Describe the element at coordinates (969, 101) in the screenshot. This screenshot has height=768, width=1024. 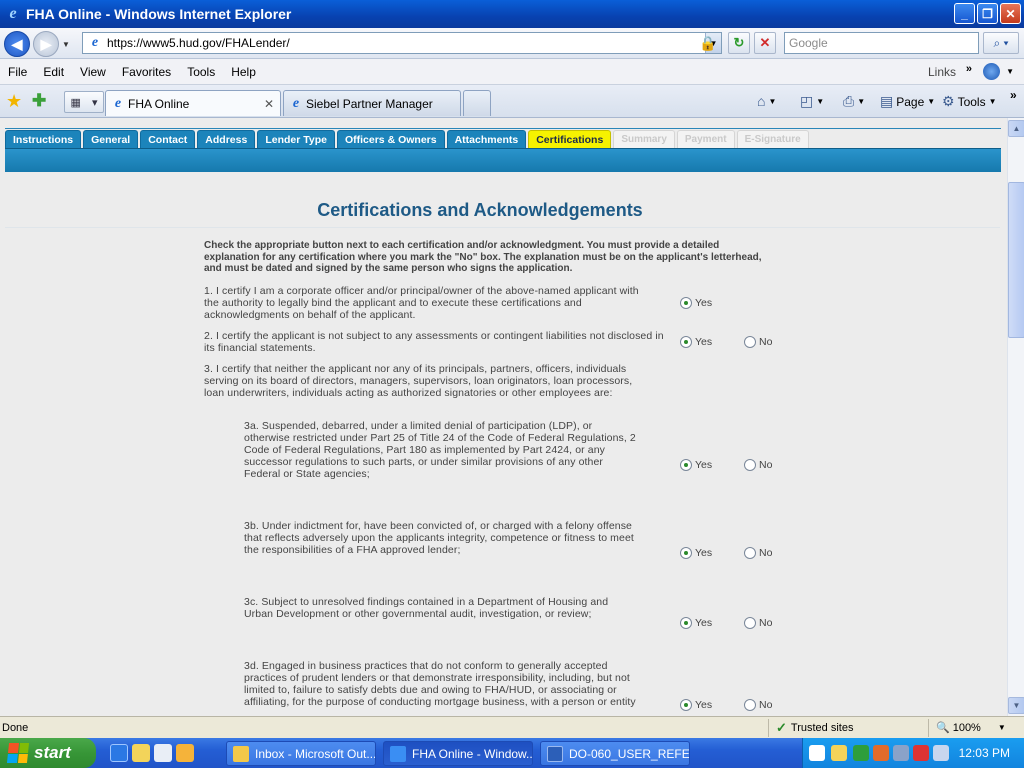
I see `tools-menu-button: ⚙ Tools ▼` at that location.